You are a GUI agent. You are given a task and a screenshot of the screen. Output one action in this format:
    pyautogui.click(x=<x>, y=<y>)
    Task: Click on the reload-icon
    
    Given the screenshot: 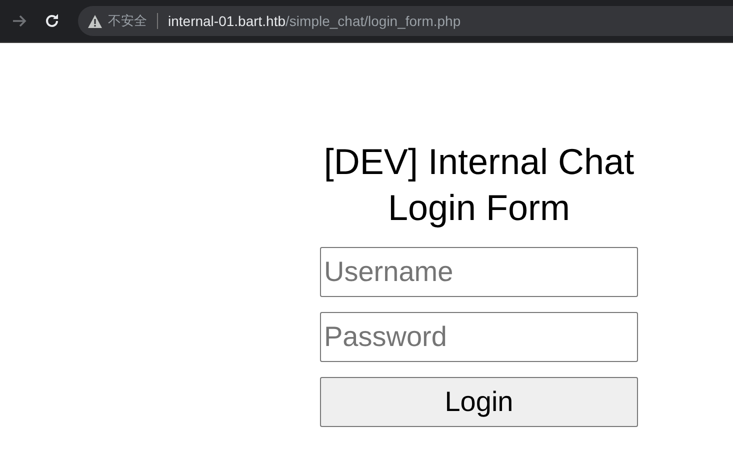 What is the action you would take?
    pyautogui.click(x=52, y=21)
    